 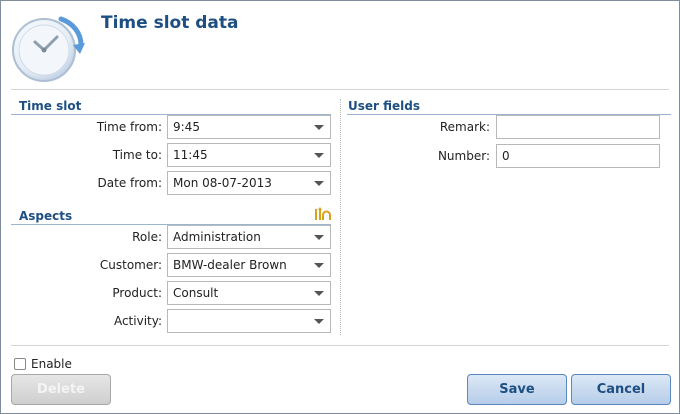 What do you see at coordinates (249, 293) in the screenshot?
I see `product-dropdown: Consult` at bounding box center [249, 293].